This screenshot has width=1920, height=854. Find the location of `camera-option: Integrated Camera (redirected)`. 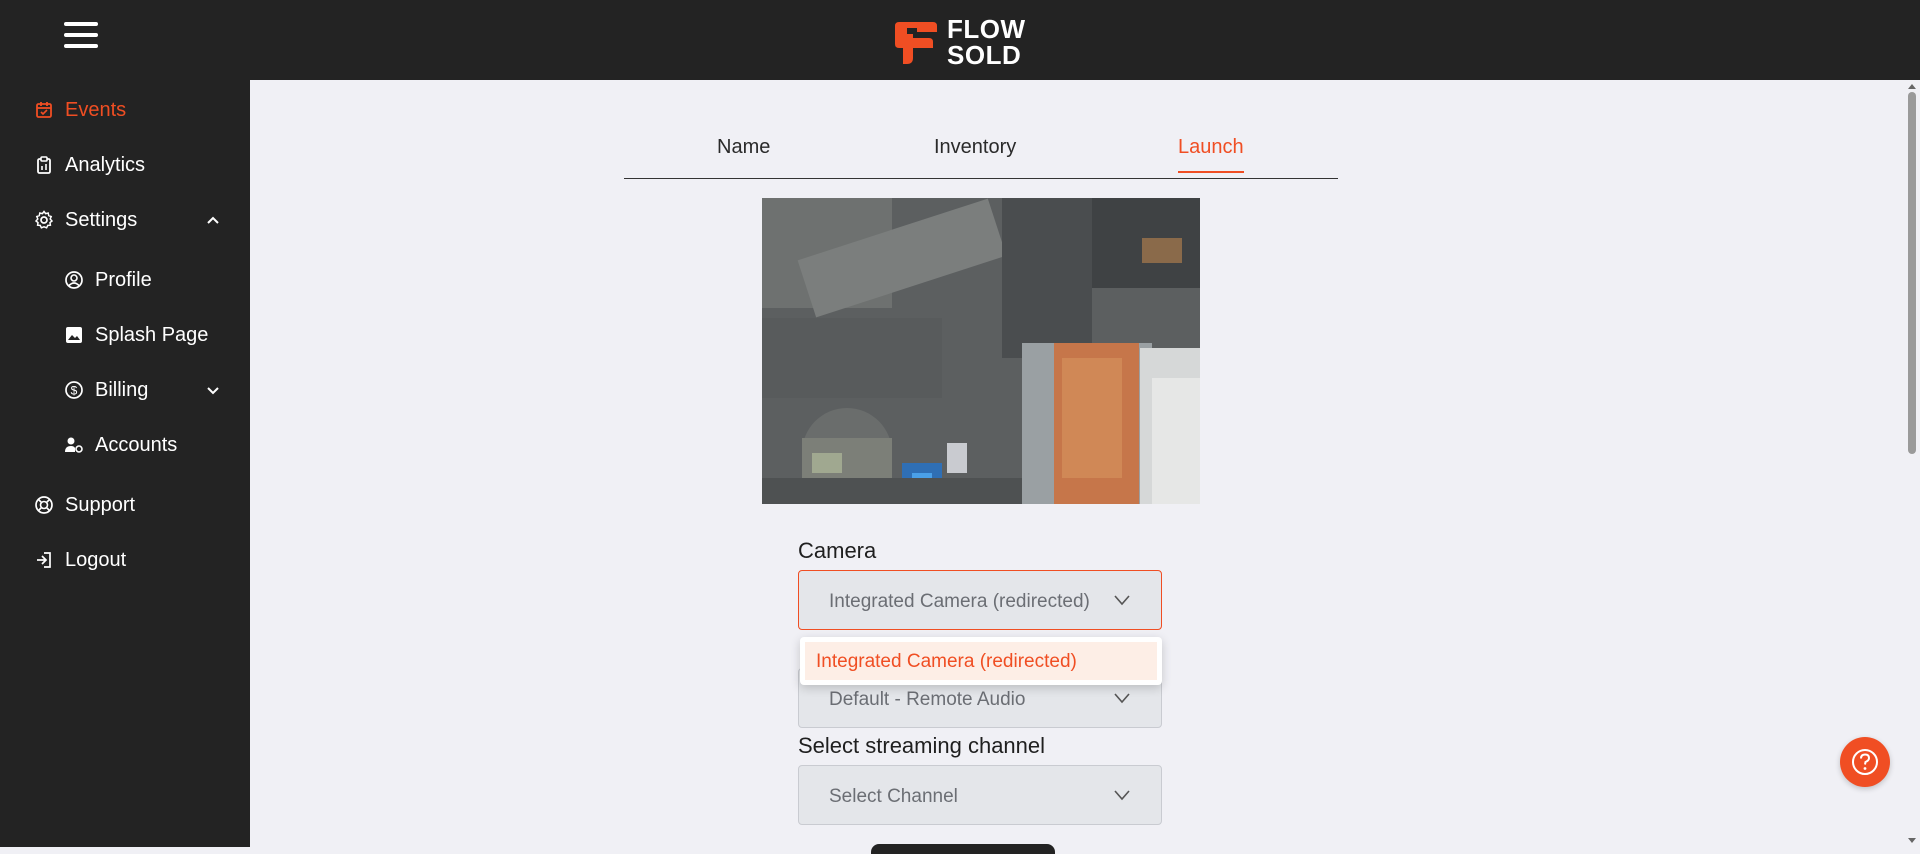

camera-option: Integrated Camera (redirected) is located at coordinates (981, 661).